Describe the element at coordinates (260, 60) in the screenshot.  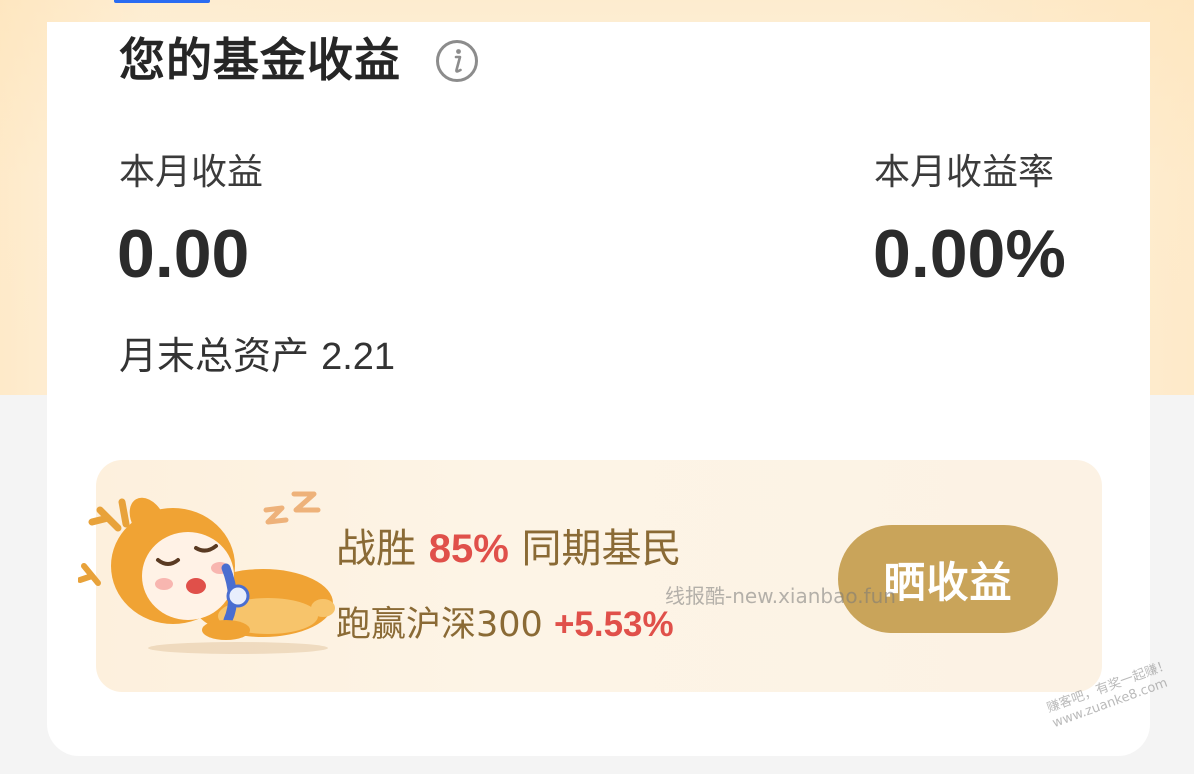
I see `page-title: 您的基金收益` at that location.